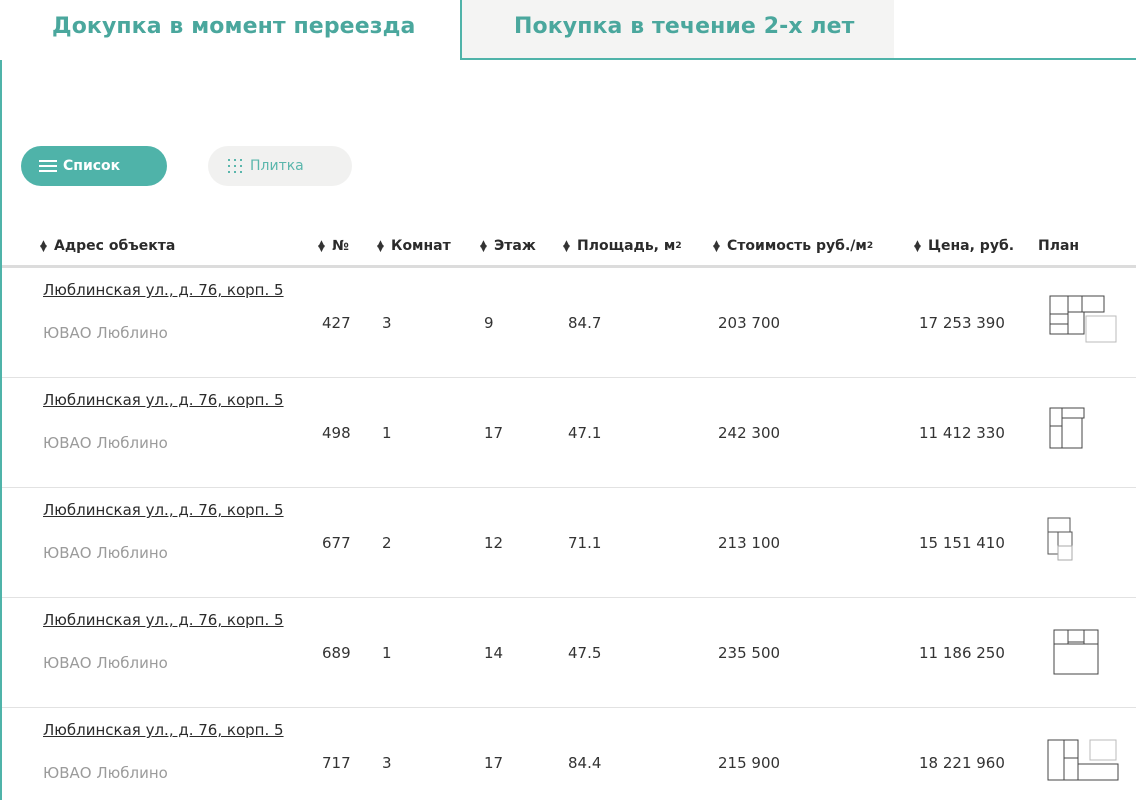  Describe the element at coordinates (340, 246) in the screenshot. I see `header-label: №` at that location.